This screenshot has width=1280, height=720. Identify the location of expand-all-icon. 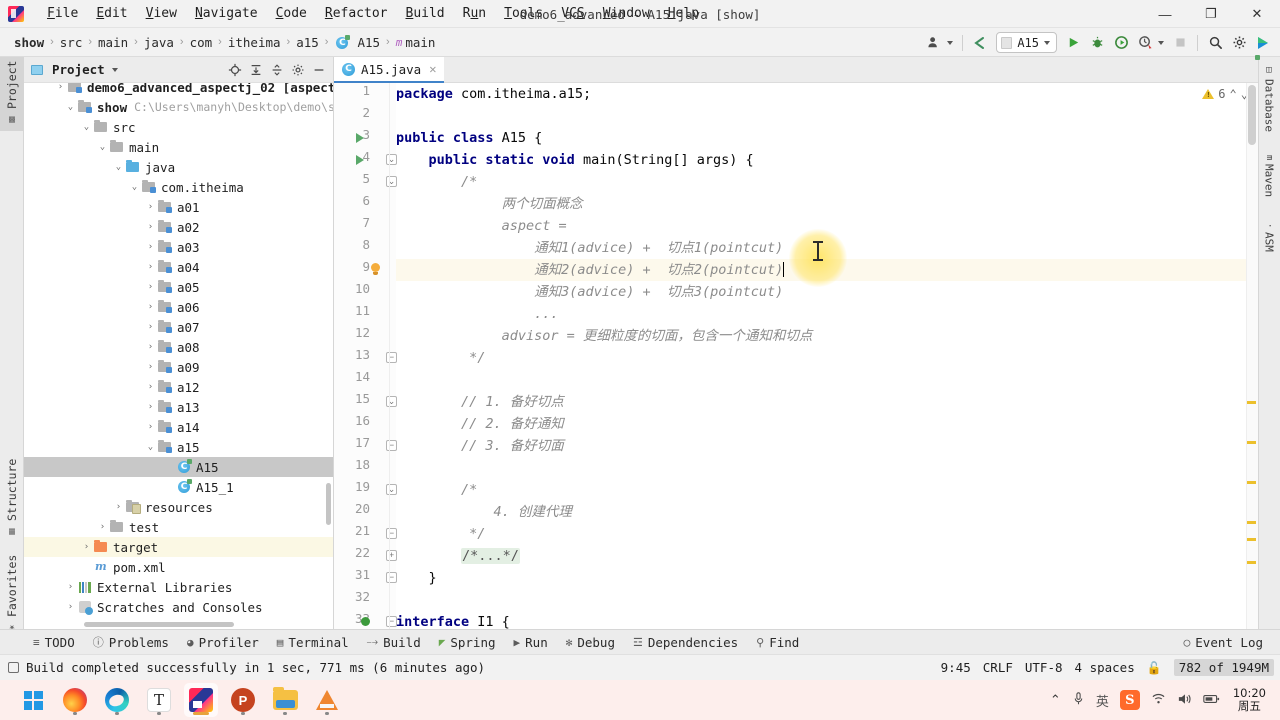
(256, 70).